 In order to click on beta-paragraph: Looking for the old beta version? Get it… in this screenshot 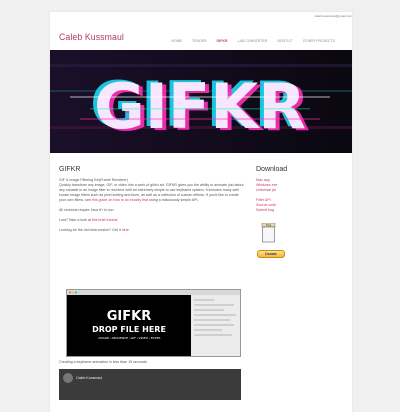, I will do `click(152, 230)`.